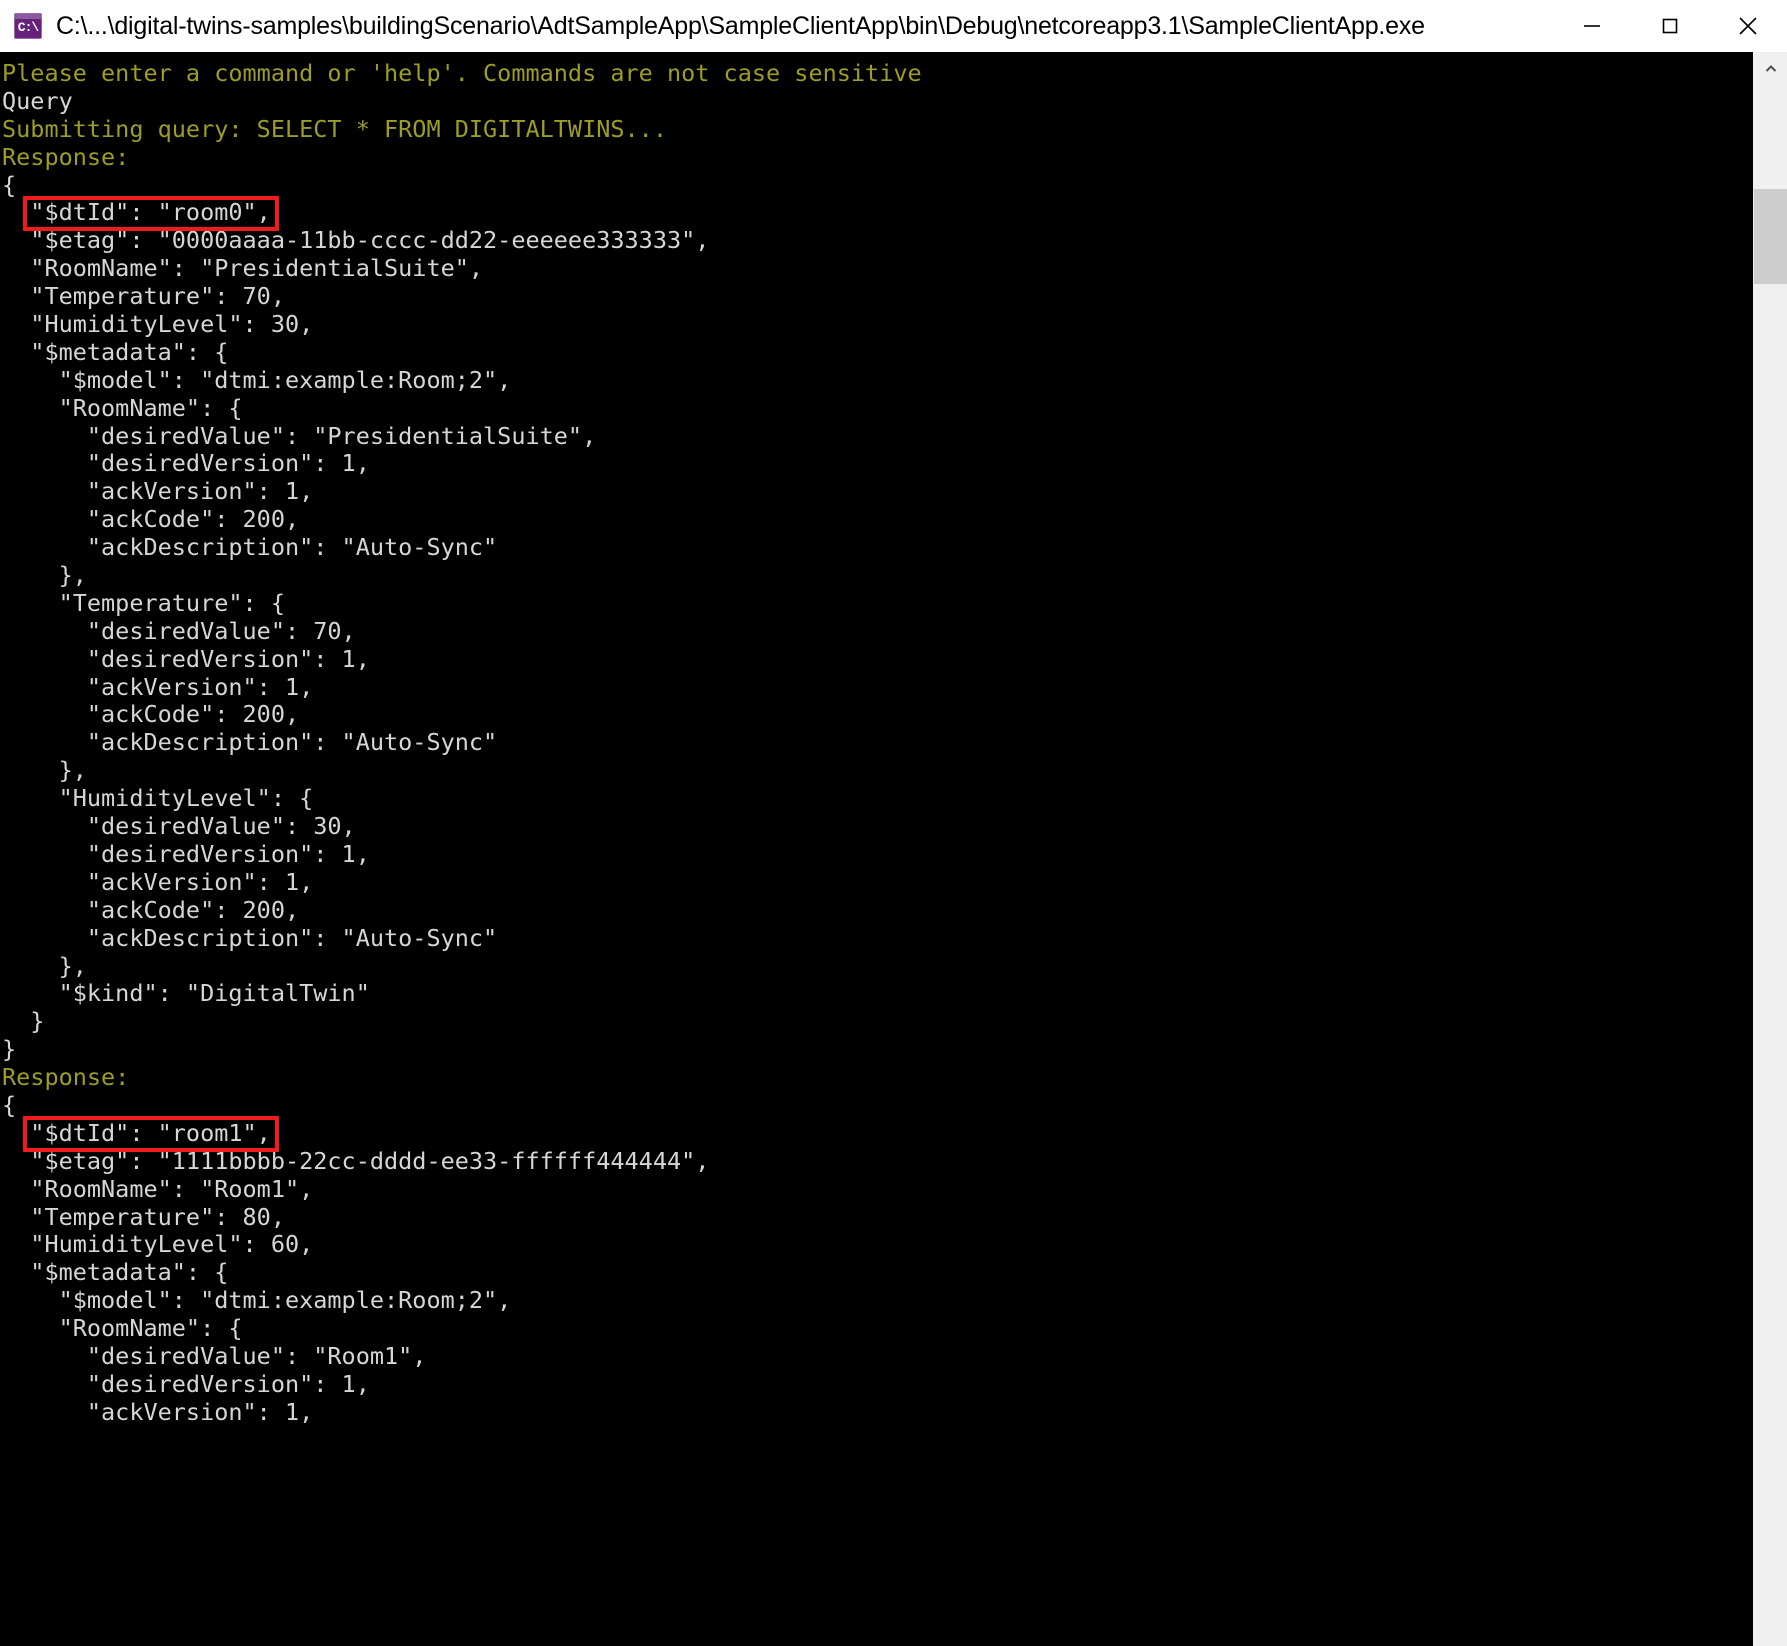 This screenshot has height=1646, width=1787. What do you see at coordinates (158, 1244) in the screenshot?
I see `console-line: "HumidityLevel": 60,` at bounding box center [158, 1244].